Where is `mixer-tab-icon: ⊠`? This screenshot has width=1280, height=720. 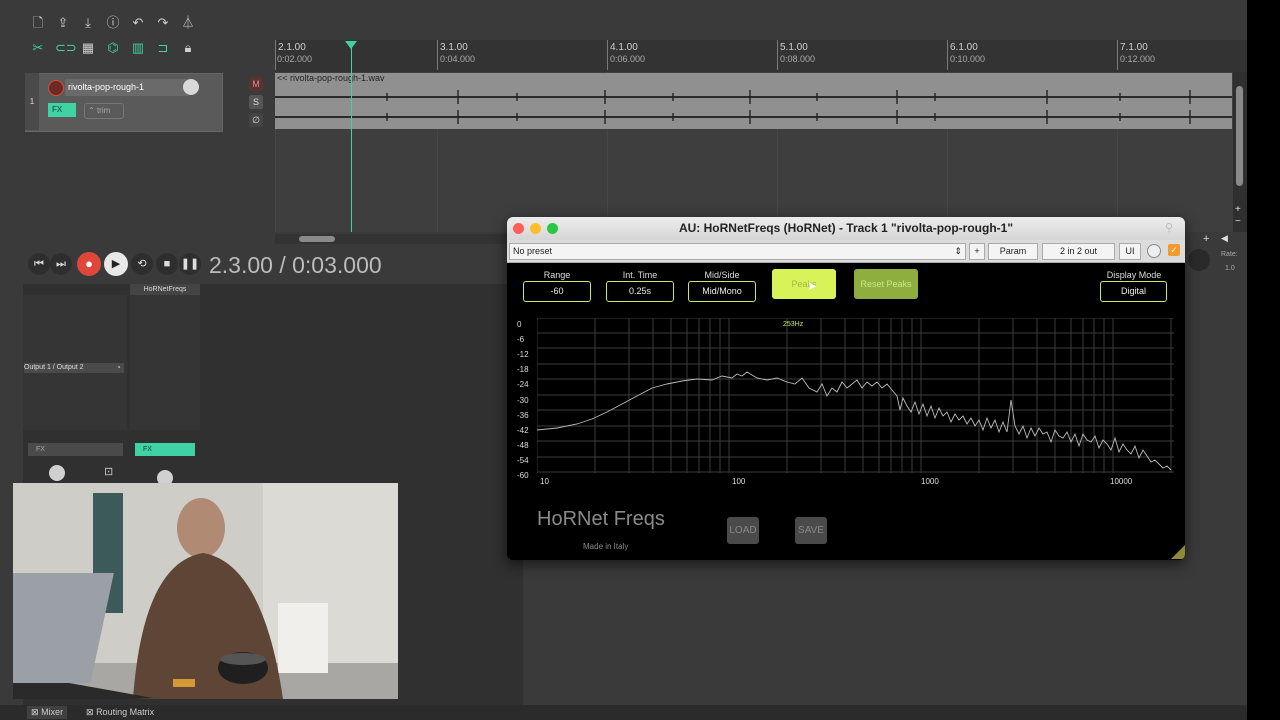 mixer-tab-icon: ⊠ is located at coordinates (35, 712).